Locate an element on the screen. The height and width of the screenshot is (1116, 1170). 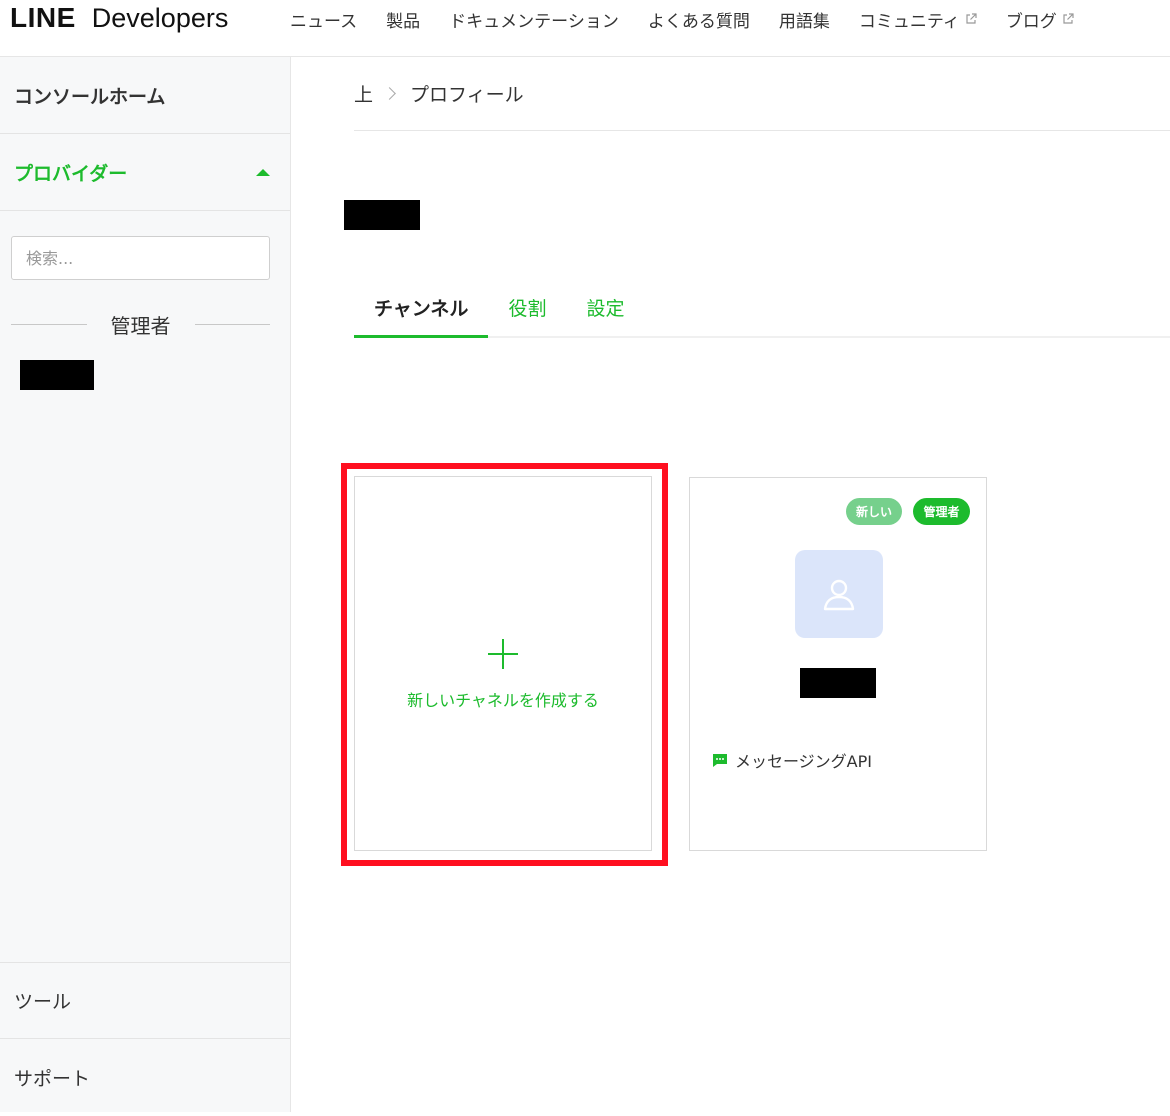
breadcrumb-divider is located at coordinates (762, 130).